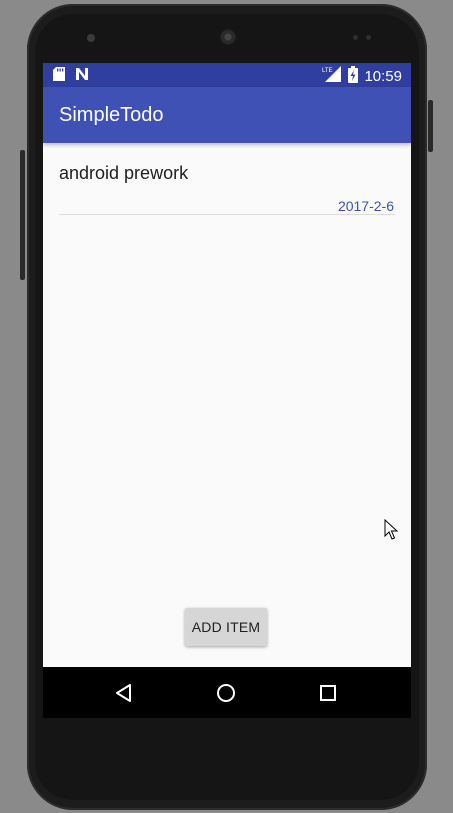 This screenshot has width=453, height=813. What do you see at coordinates (365, 206) in the screenshot?
I see `todo-date: 2017-2-6` at bounding box center [365, 206].